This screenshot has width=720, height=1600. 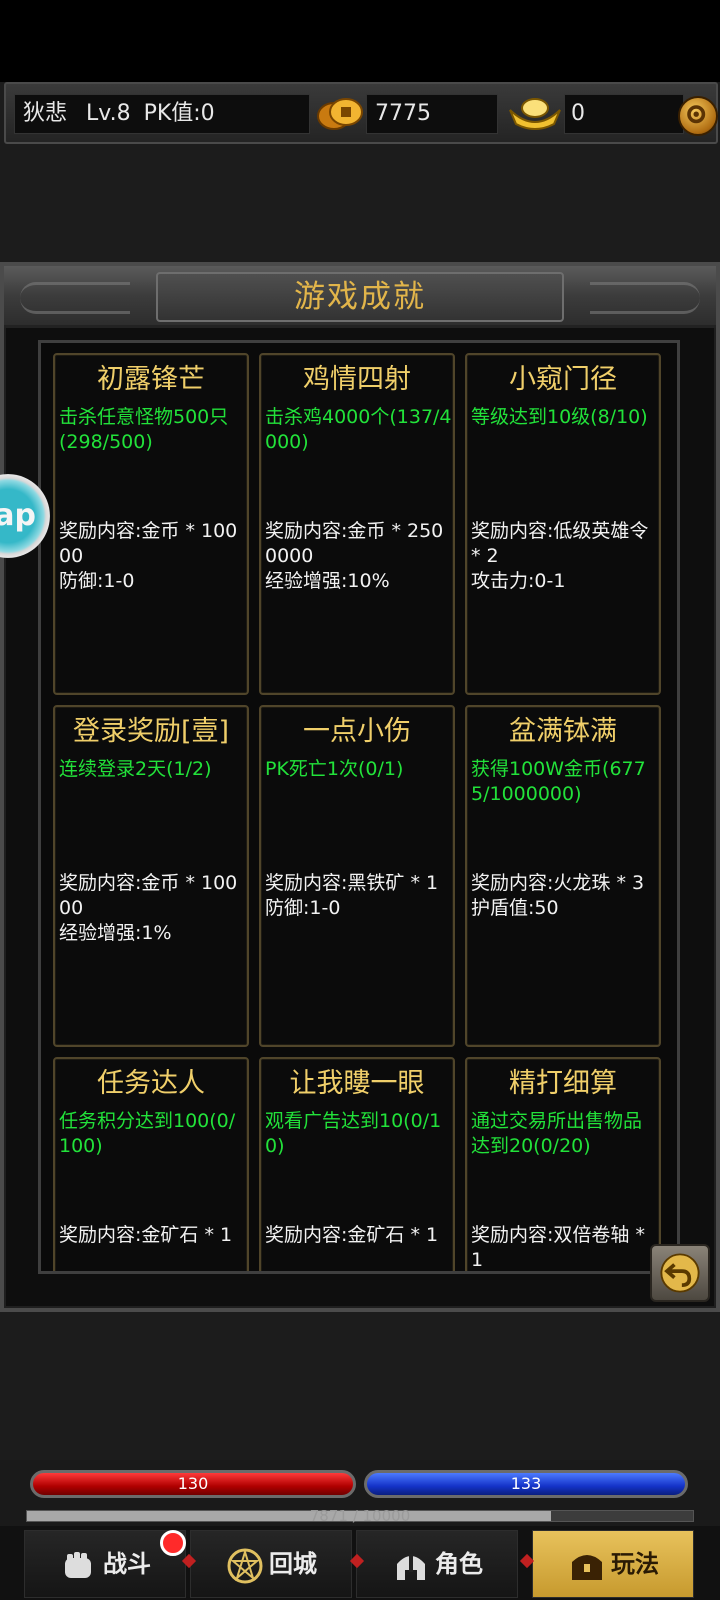 I want to click on achievement-card: 一点小伤 PK死亡1次(0/1) 奖励内容:黑铁矿 * 1 防御:1-0, so click(x=357, y=876).